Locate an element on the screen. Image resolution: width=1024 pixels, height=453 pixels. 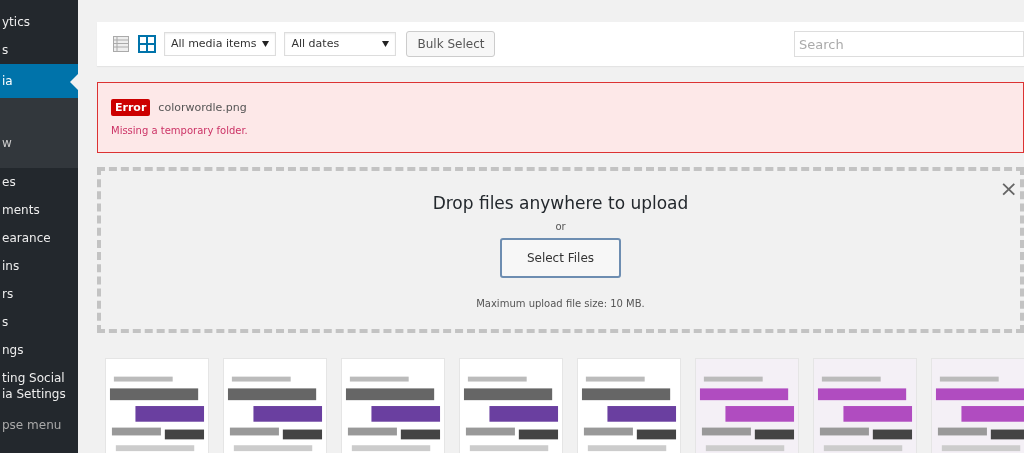
sidebar-item: ia is located at coordinates (39, 81).